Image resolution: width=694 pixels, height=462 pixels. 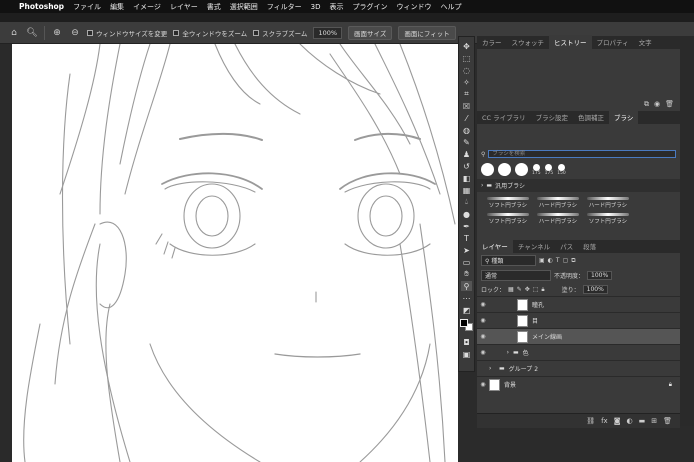 What do you see at coordinates (566, 260) in the screenshot?
I see `filter-shape-icon: ▢` at bounding box center [566, 260].